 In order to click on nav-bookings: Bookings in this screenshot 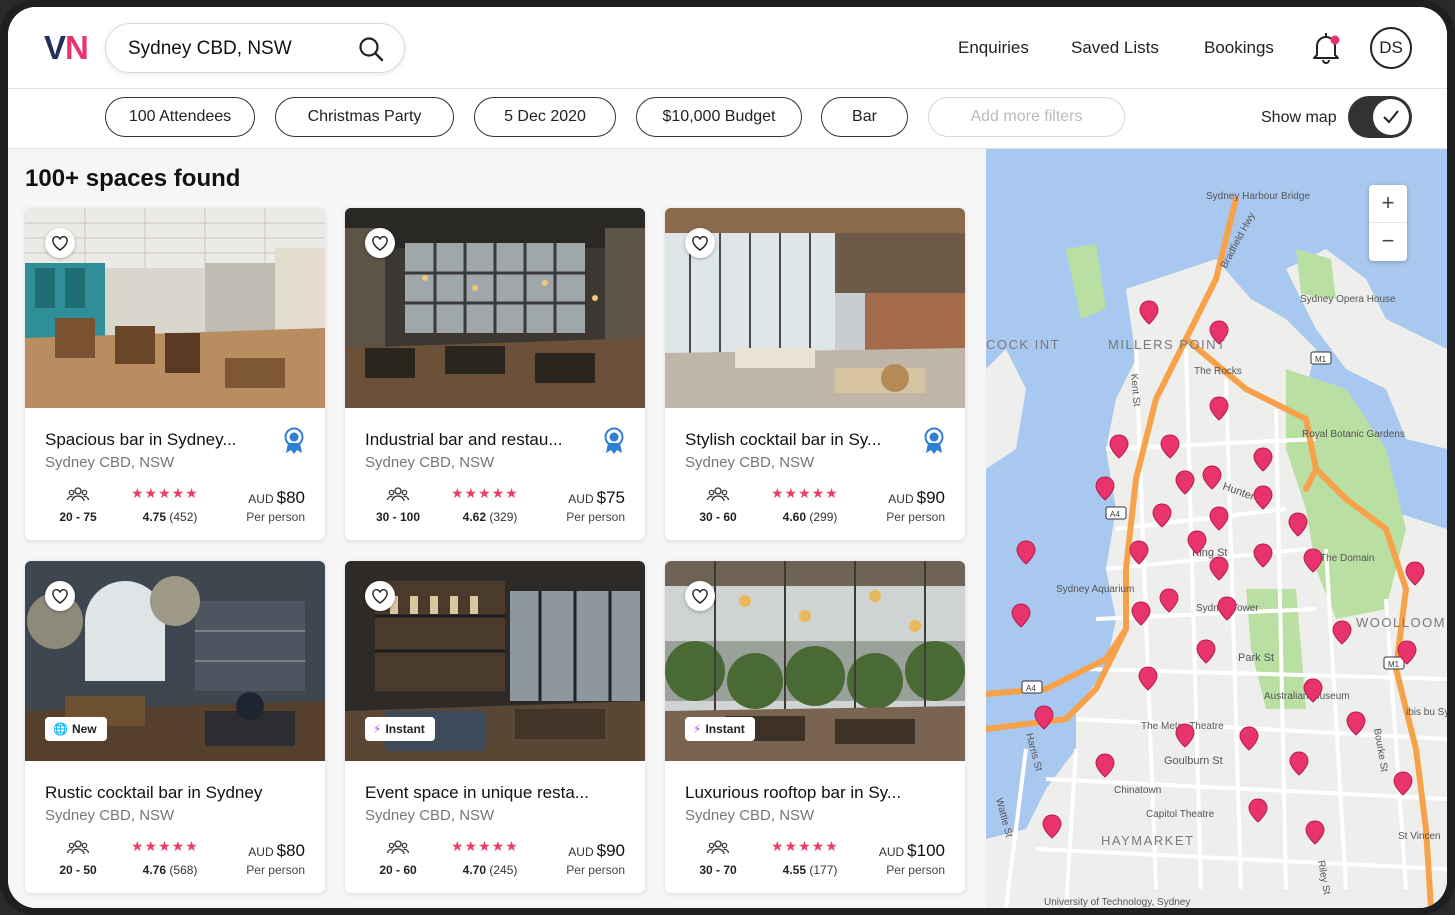, I will do `click(1239, 48)`.